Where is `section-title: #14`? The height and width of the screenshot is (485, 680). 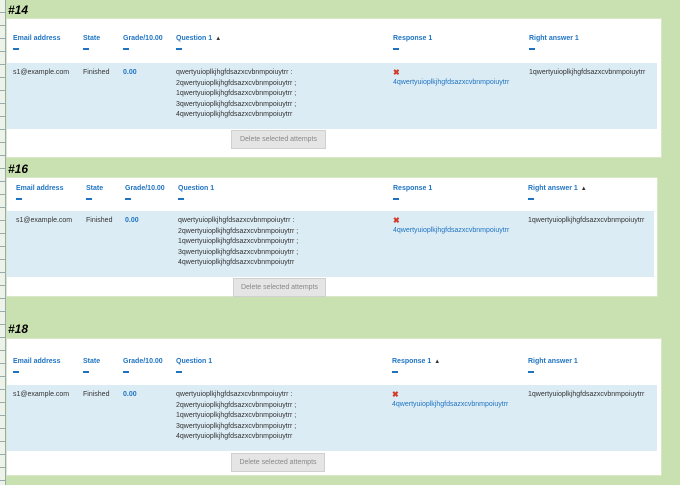 section-title: #14 is located at coordinates (18, 10).